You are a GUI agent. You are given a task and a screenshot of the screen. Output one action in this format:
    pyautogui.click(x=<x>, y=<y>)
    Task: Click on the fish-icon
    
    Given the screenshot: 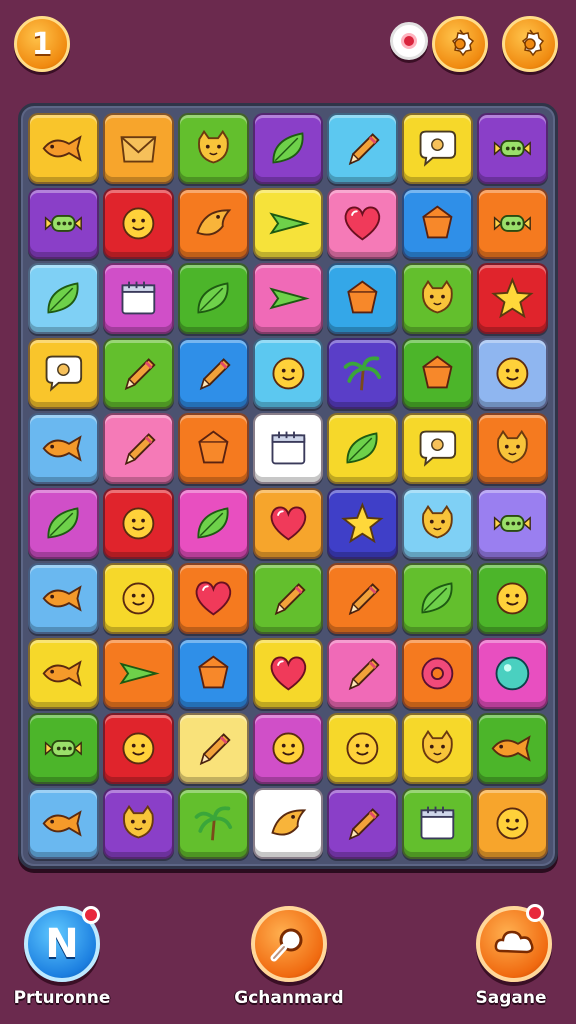 What is the action you would take?
    pyautogui.click(x=62, y=598)
    